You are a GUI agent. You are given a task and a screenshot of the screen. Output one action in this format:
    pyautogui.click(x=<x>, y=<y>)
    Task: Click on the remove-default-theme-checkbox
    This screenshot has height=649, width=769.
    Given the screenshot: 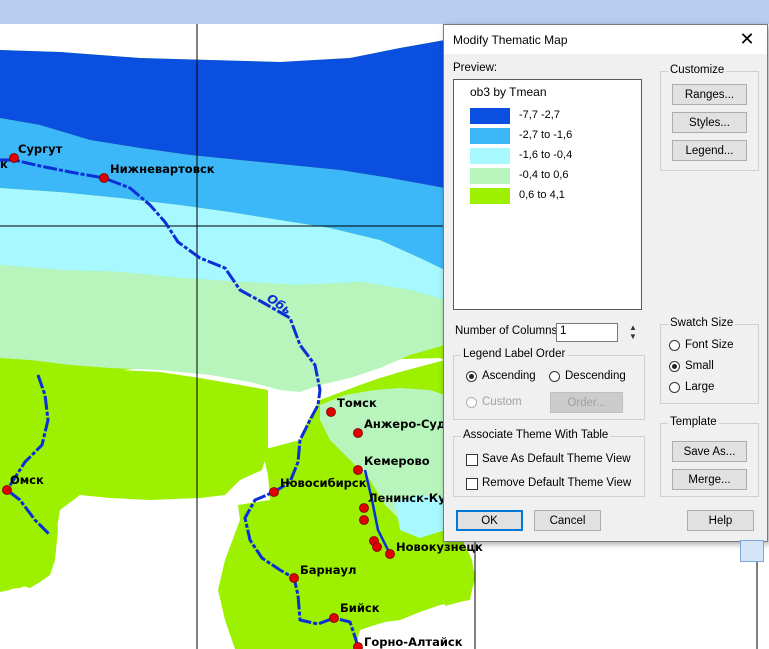 What is the action you would take?
    pyautogui.click(x=472, y=484)
    